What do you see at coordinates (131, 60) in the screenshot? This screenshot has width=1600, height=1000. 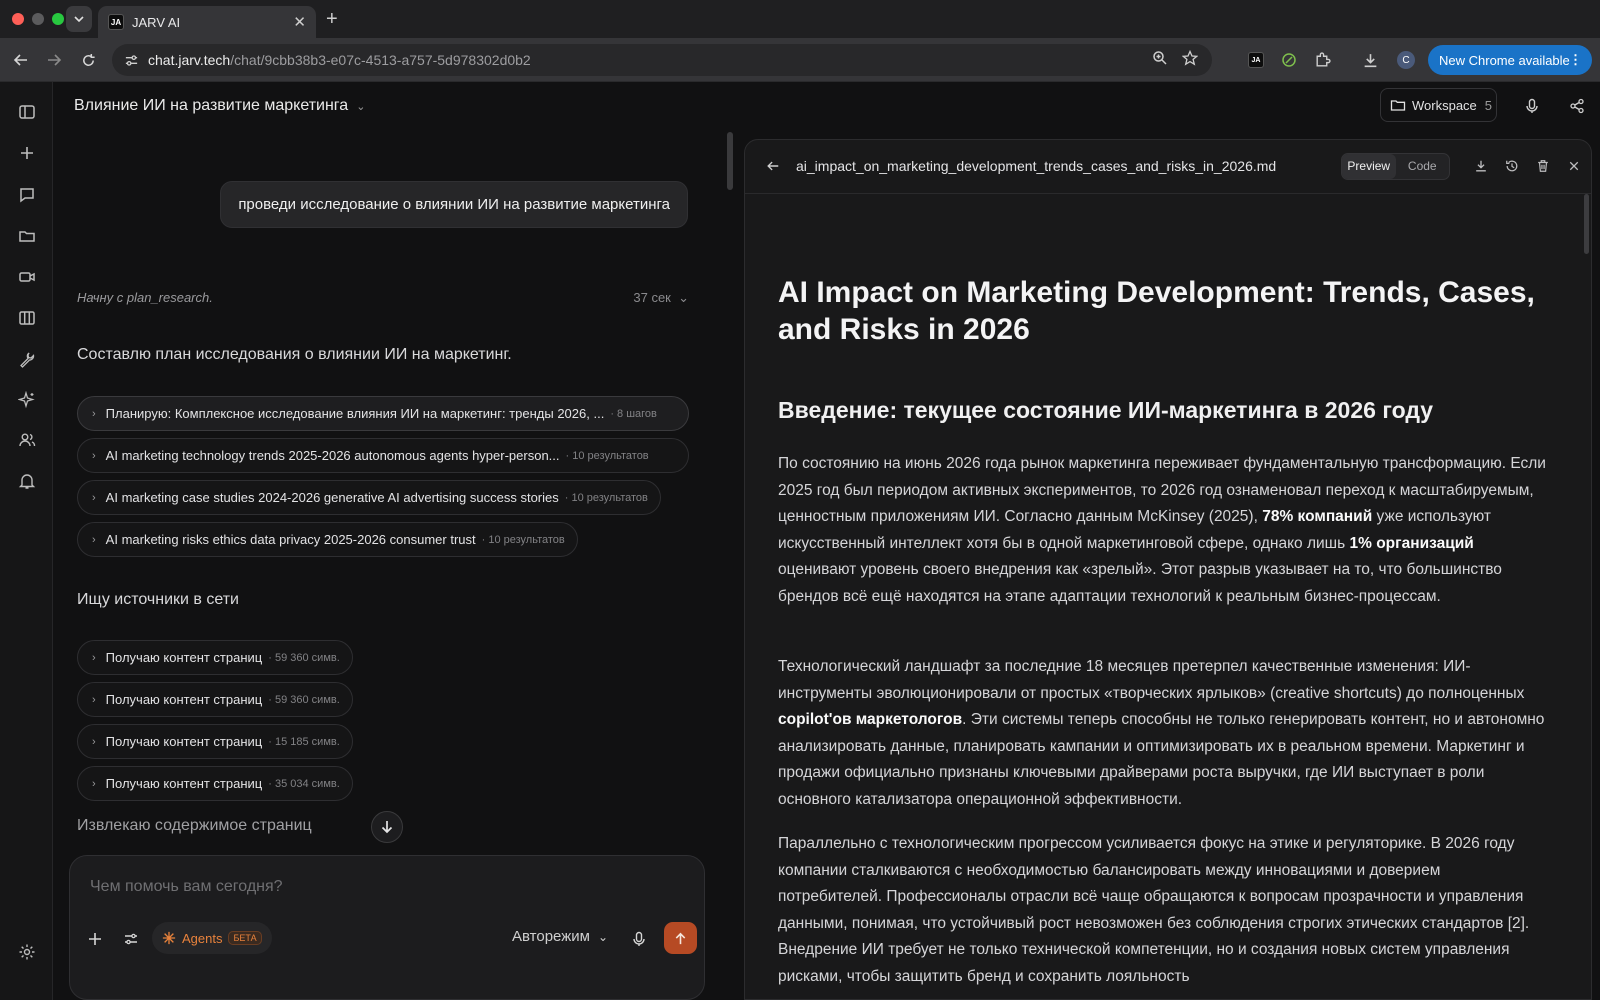 I see `site-settings-icon` at bounding box center [131, 60].